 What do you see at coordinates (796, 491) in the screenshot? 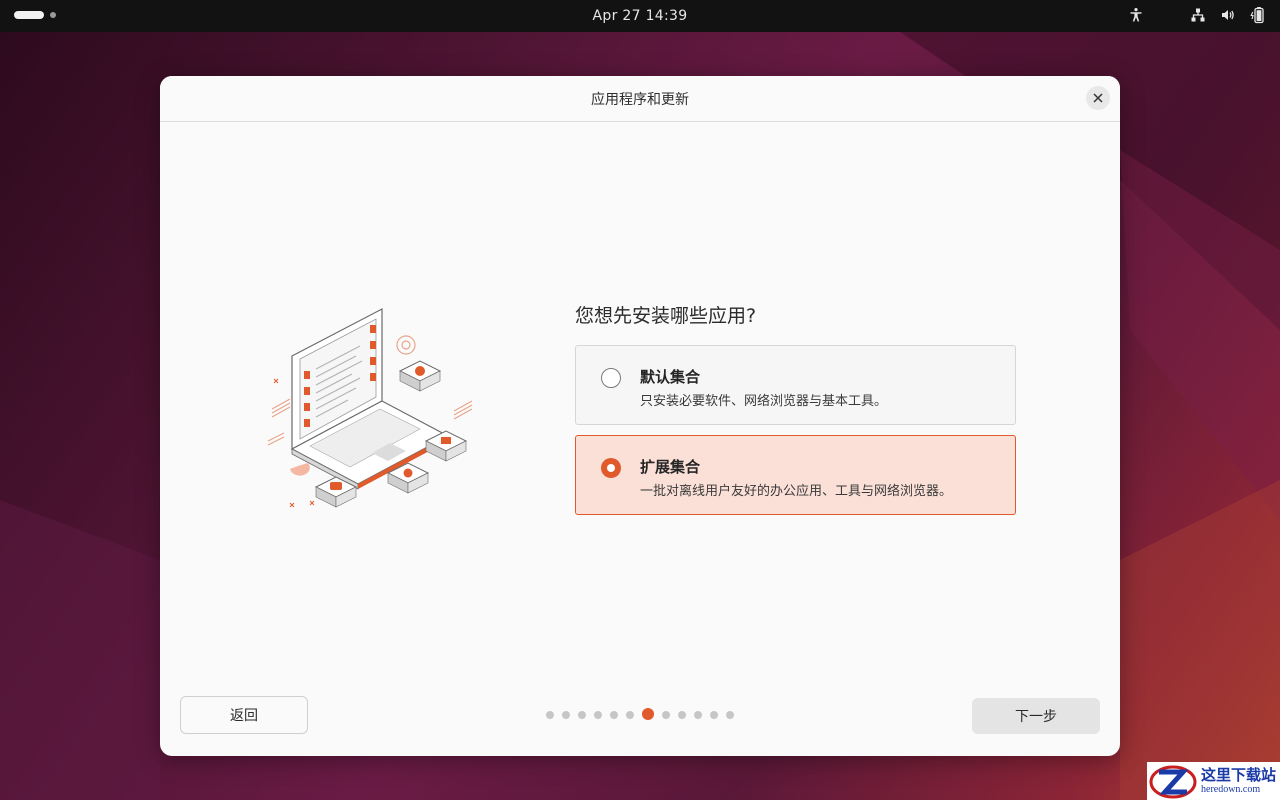
I see `option-description: 一批对离线用户友好的办公应用、工具与网络浏览器。` at bounding box center [796, 491].